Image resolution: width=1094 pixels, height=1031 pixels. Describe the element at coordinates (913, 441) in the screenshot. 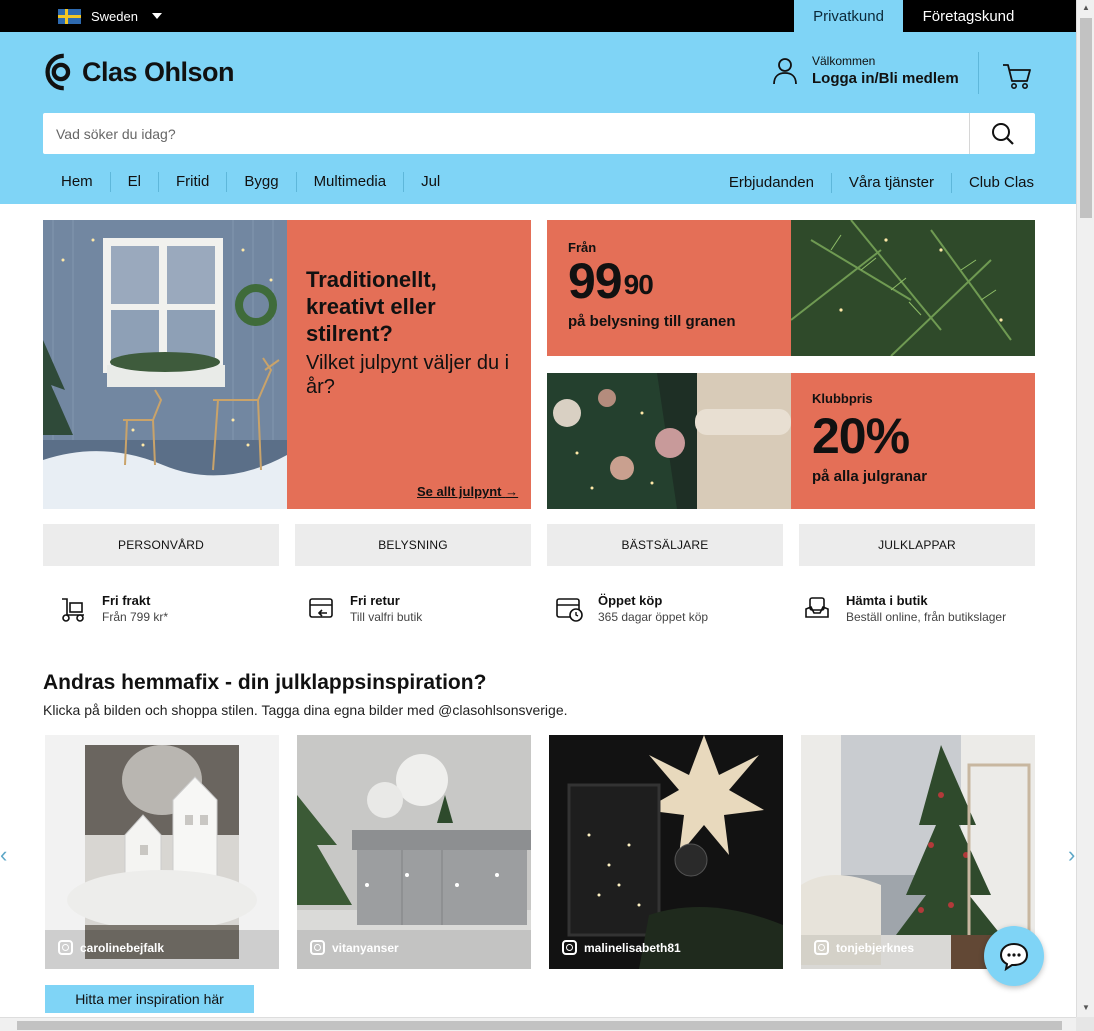

I see `promo-club-panel: Klubbpris 20% på alla julgranar` at that location.